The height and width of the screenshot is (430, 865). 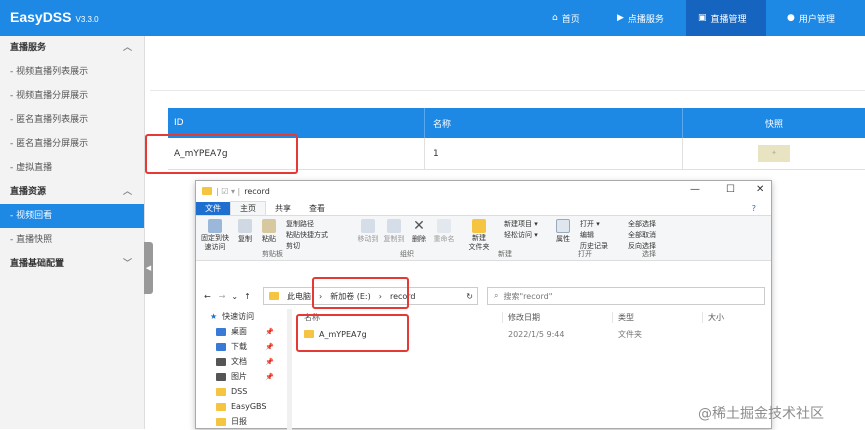 What do you see at coordinates (300, 224) in the screenshot?
I see `copy-path-button: 复制路径` at bounding box center [300, 224].